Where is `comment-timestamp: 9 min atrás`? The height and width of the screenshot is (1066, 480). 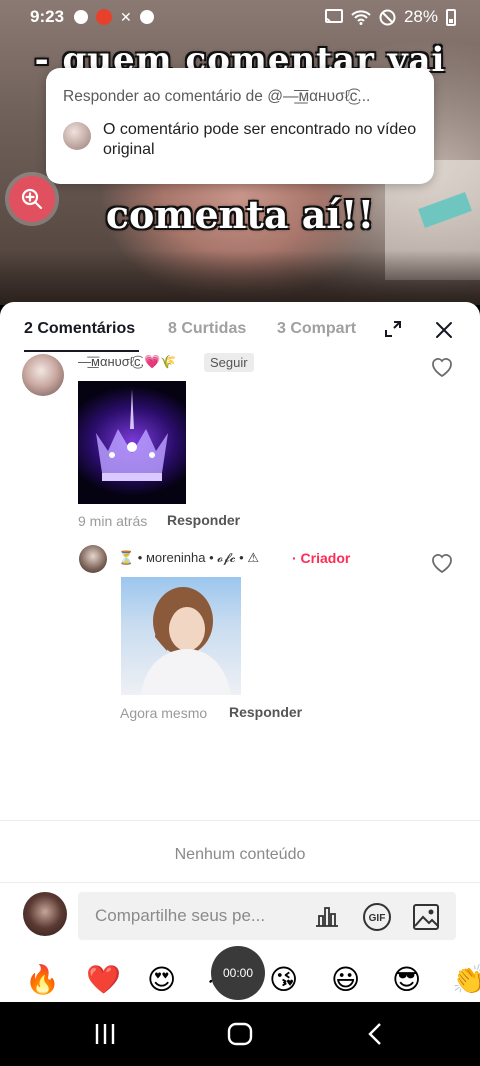 comment-timestamp: 9 min atrás is located at coordinates (113, 521).